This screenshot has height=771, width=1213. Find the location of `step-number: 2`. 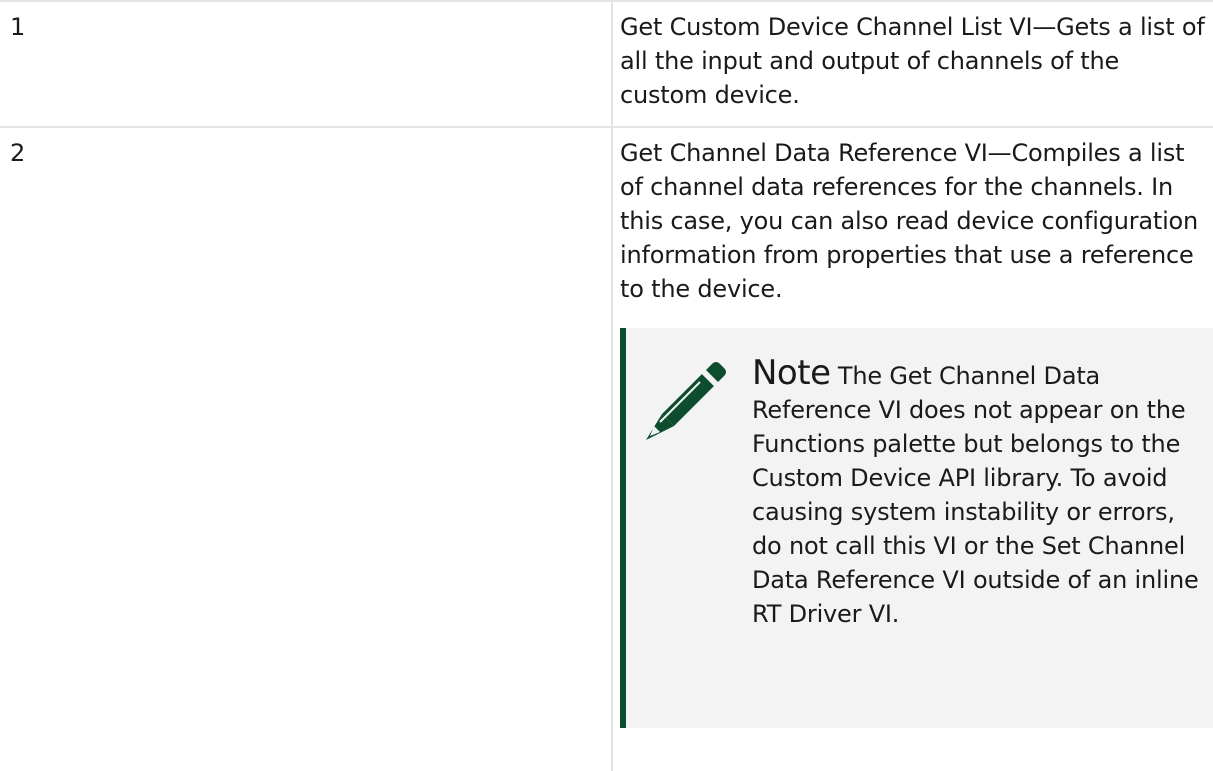

step-number: 2 is located at coordinates (18, 153).